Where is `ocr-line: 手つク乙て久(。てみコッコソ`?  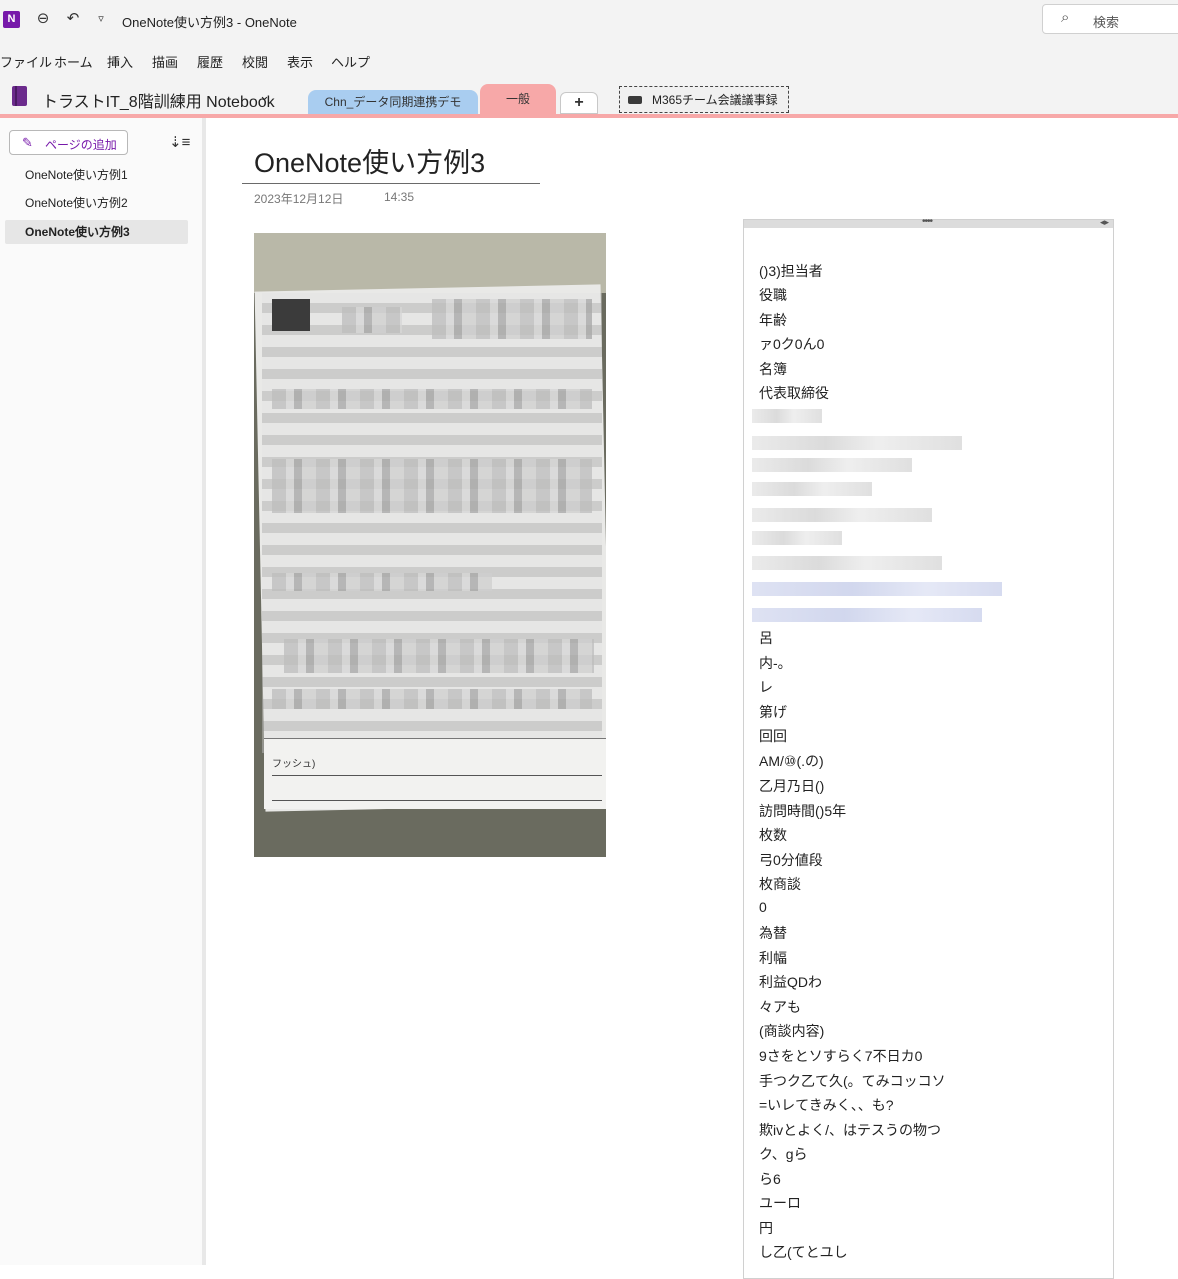
ocr-line: 手つク乙て久(。てみコッコソ is located at coordinates (852, 1081).